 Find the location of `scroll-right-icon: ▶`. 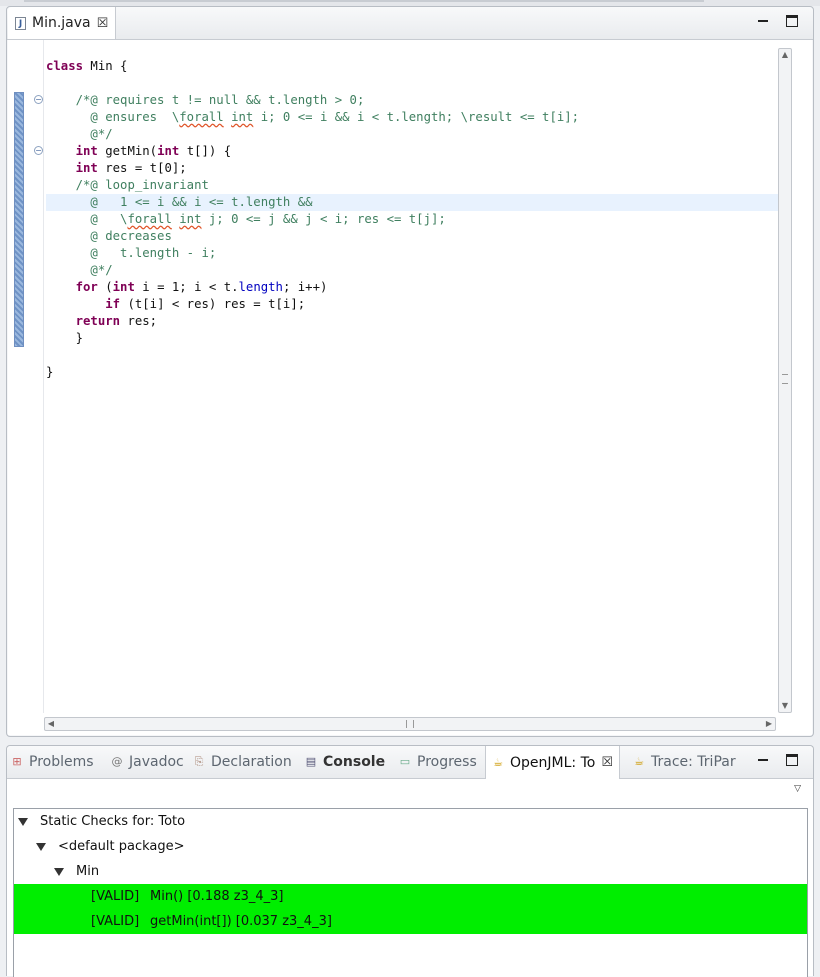

scroll-right-icon: ▶ is located at coordinates (769, 724).